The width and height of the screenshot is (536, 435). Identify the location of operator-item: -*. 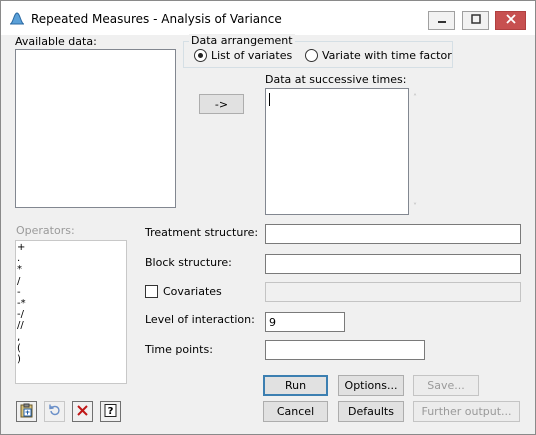
(21, 303).